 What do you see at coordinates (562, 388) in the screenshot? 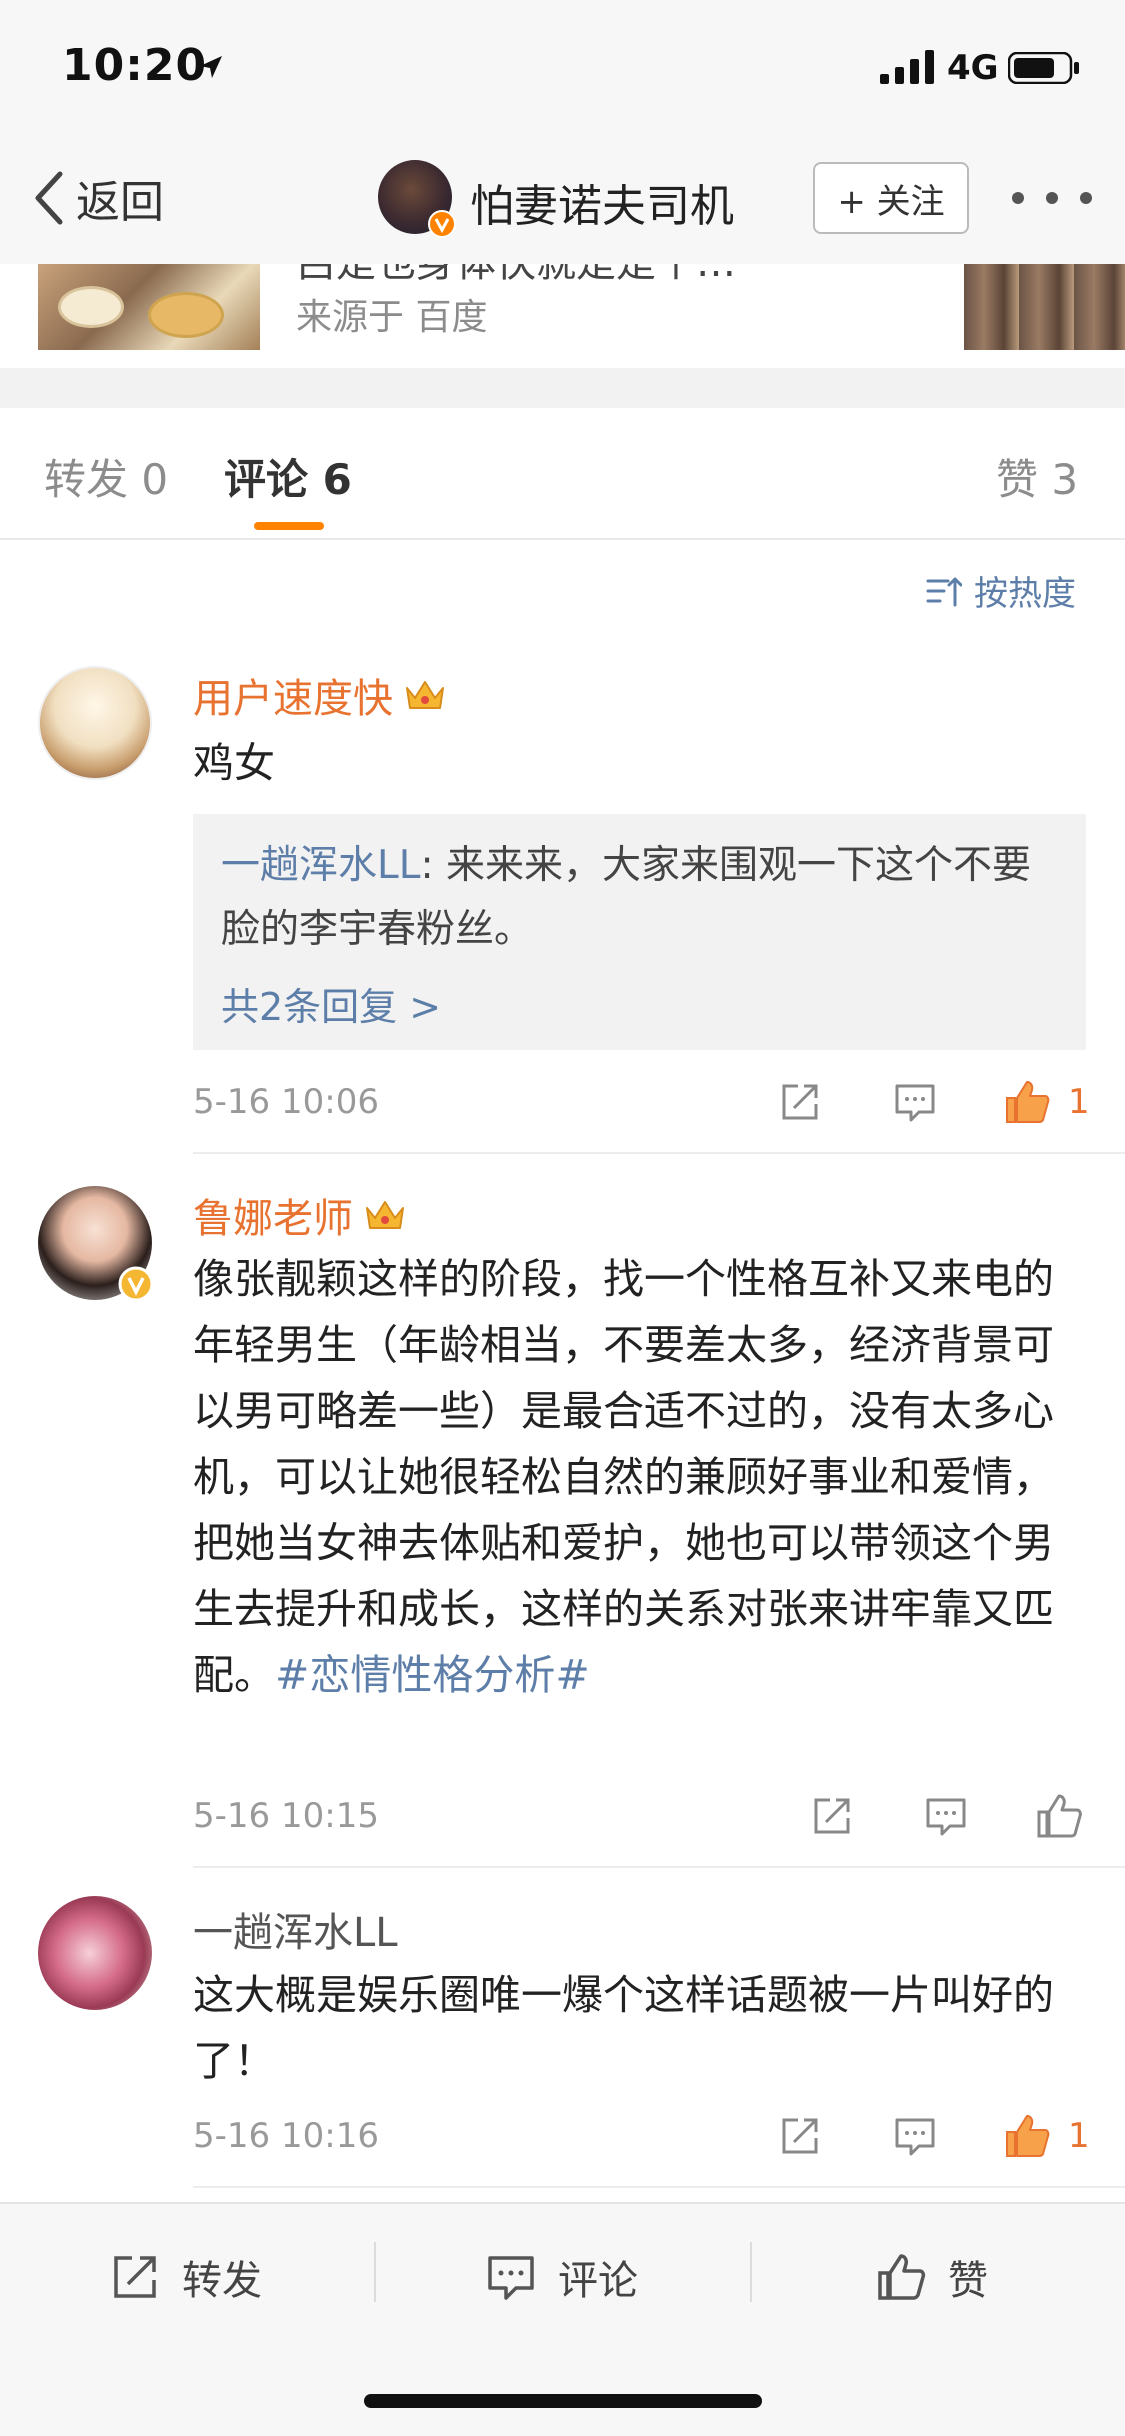
I see `section-divider` at bounding box center [562, 388].